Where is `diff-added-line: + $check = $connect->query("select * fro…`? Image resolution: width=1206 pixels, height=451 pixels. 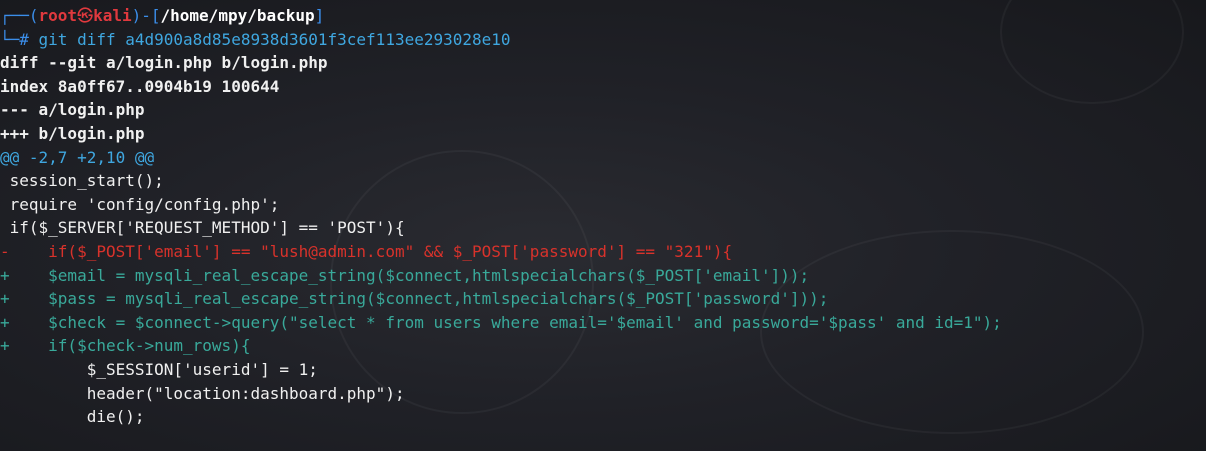
diff-added-line: + $check = $connect->query("select * fro… is located at coordinates (501, 322).